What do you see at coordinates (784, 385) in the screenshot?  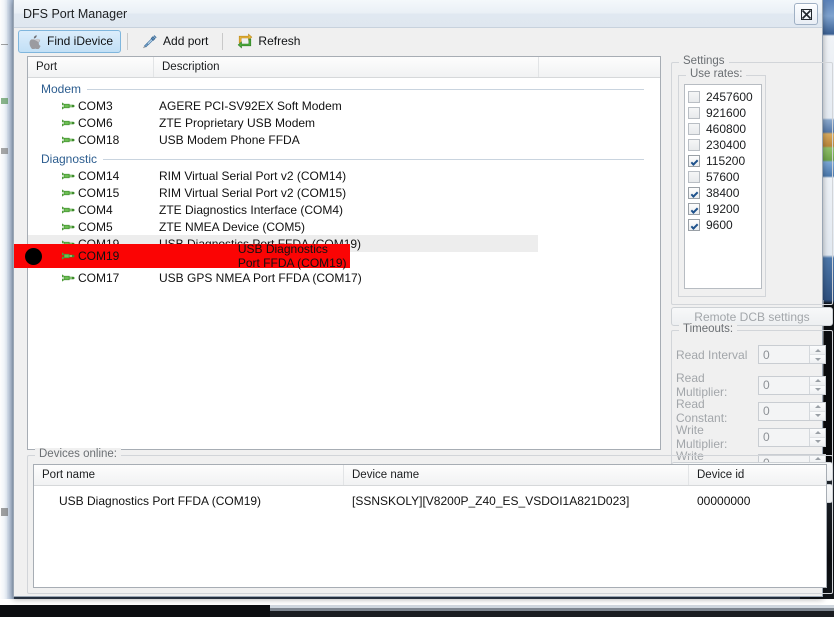 I see `read-multiplier-value: 0` at bounding box center [784, 385].